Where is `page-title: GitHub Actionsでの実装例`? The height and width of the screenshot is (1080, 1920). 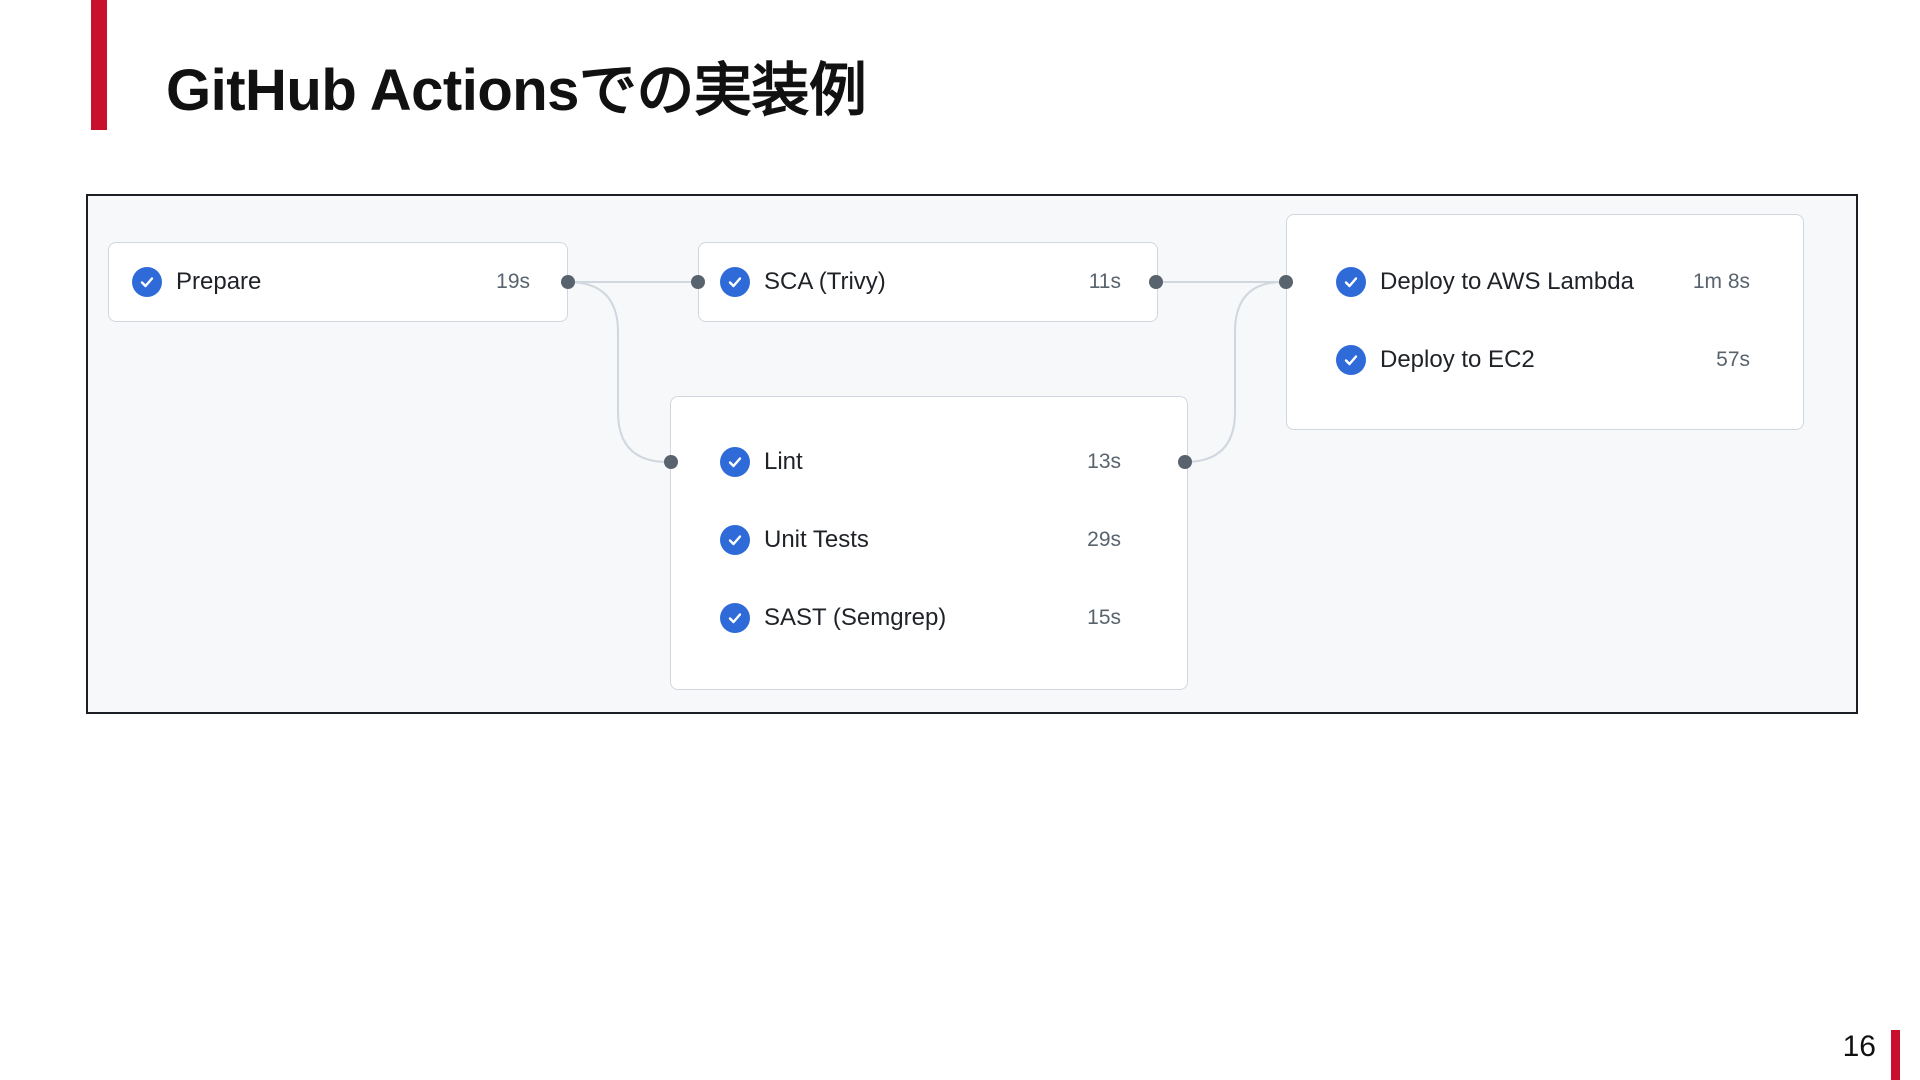
page-title: GitHub Actionsでの実装例 is located at coordinates (516, 90).